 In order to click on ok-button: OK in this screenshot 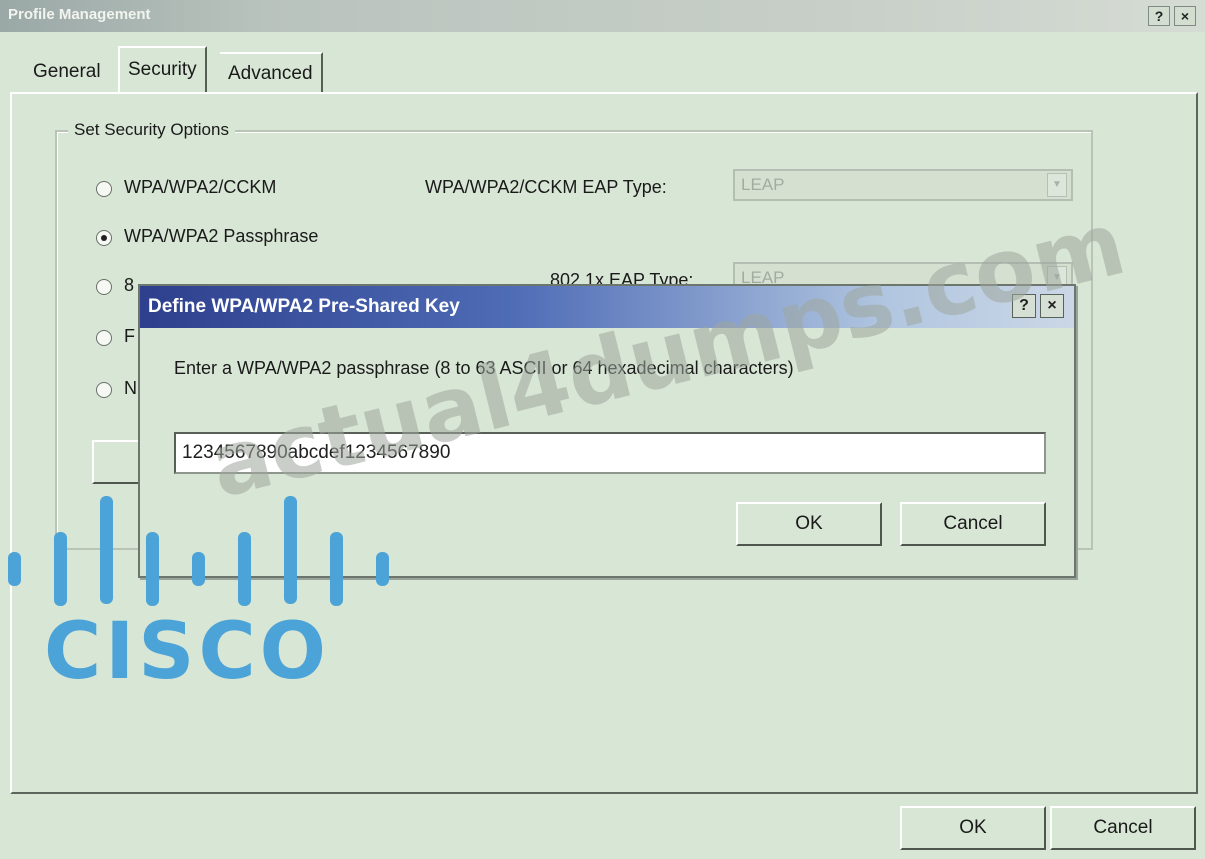, I will do `click(973, 828)`.